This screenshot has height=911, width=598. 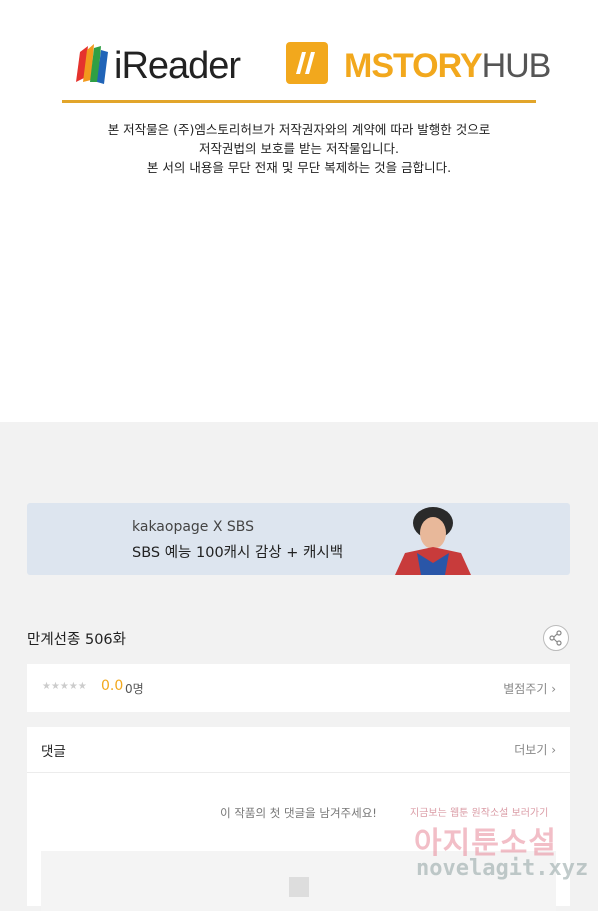 I want to click on banner-title: SBS 예능 100캐시 감상 + 캐시백, so click(x=238, y=553).